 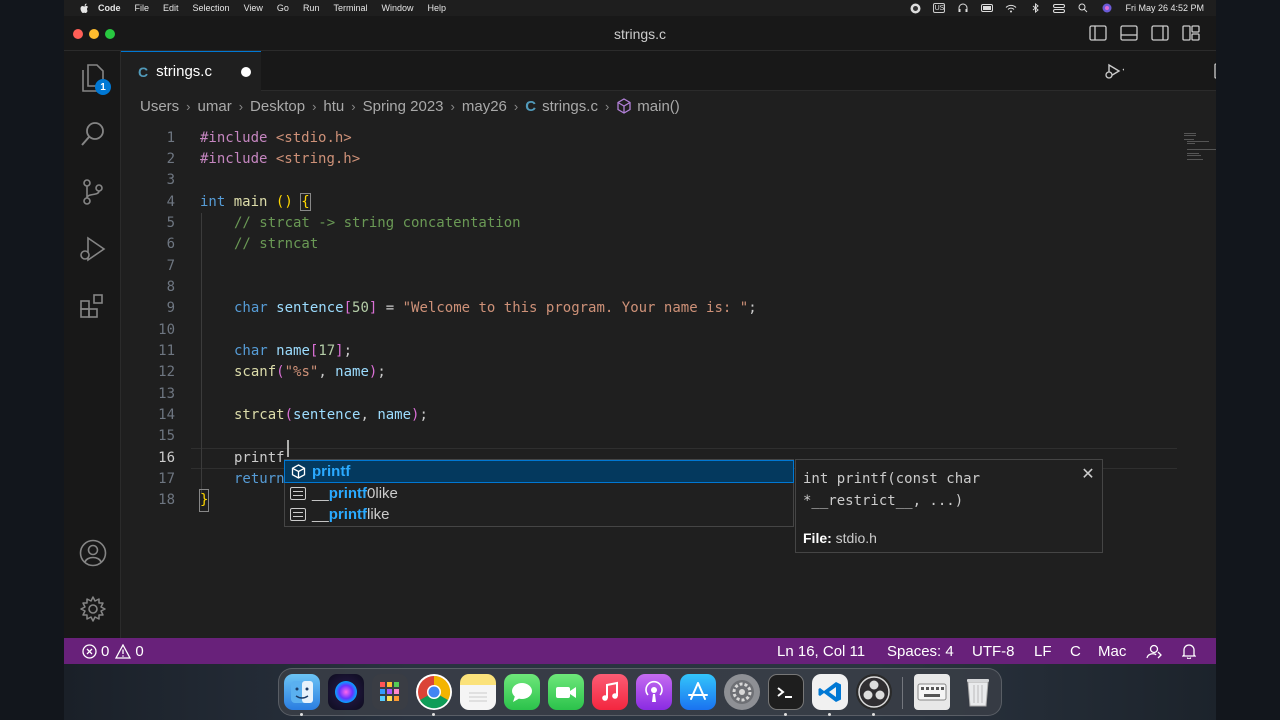 I want to click on token: (, so click(x=289, y=415).